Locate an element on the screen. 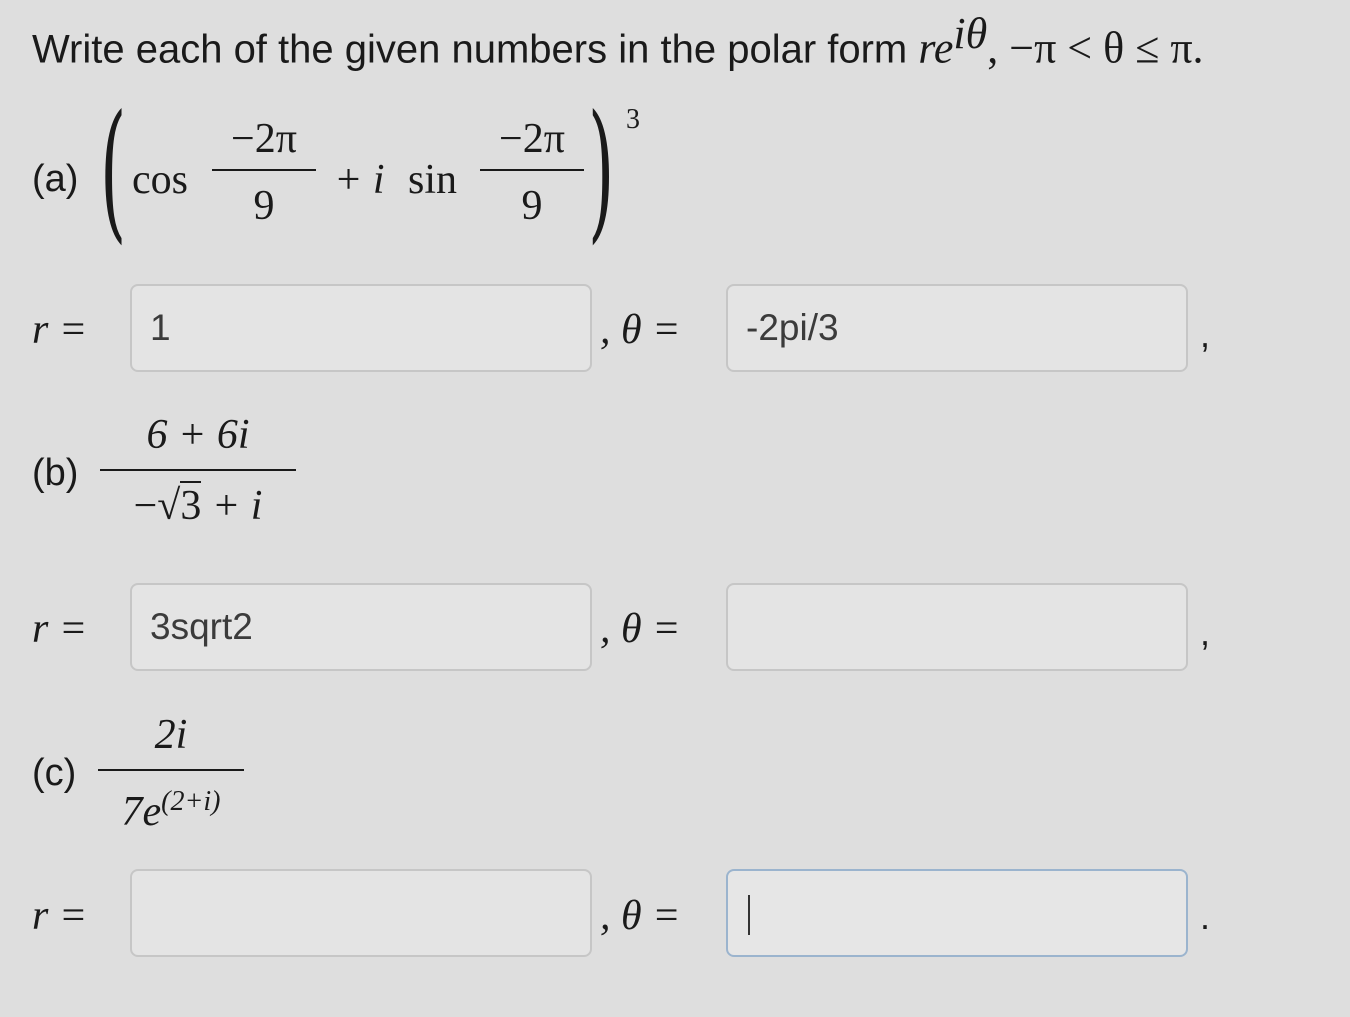 The image size is (1350, 1017). part-a-right-paren: ) is located at coordinates (601, 171).